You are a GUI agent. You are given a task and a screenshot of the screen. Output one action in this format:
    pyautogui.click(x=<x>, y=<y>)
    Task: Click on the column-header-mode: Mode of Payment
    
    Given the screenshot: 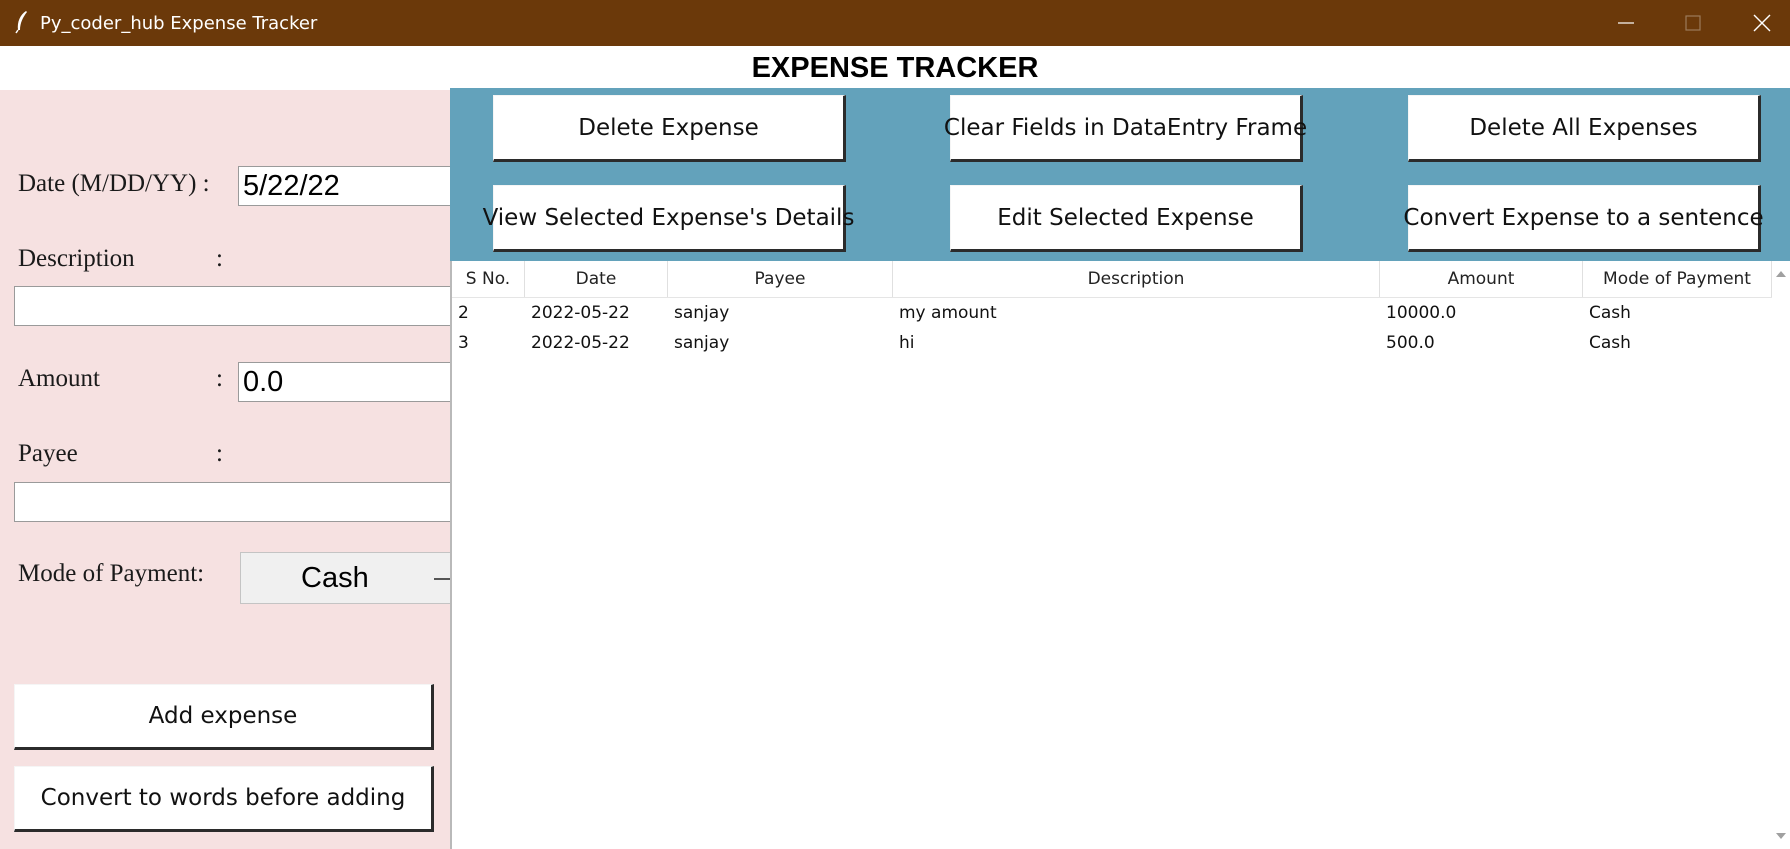 What is the action you would take?
    pyautogui.click(x=1677, y=279)
    